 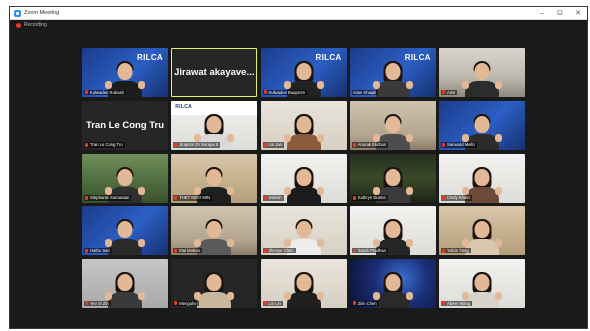 I want to click on participant-tile: Lin Jan, so click(x=303, y=125).